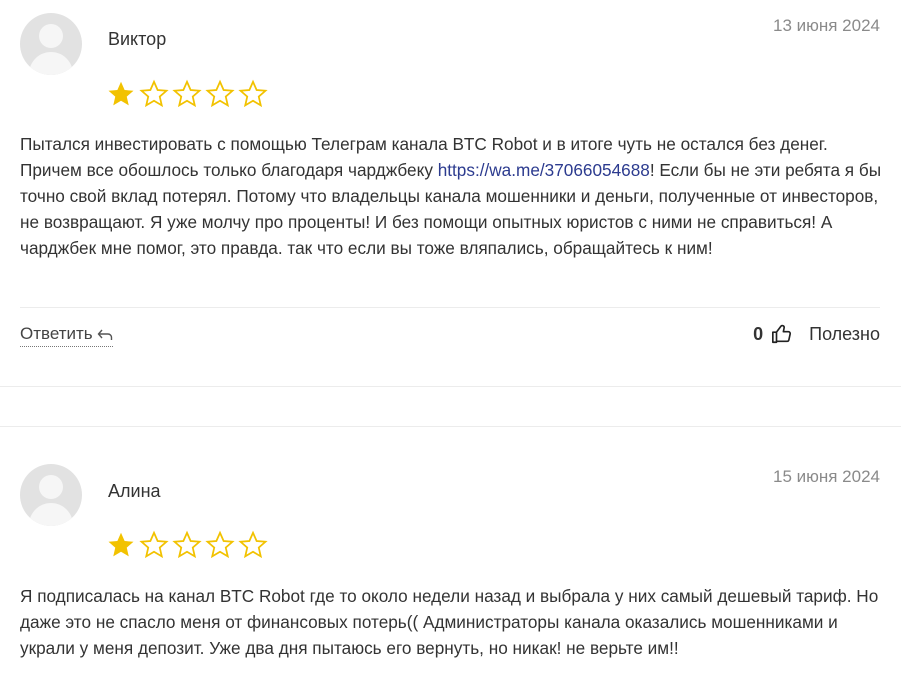  Describe the element at coordinates (134, 491) in the screenshot. I see `review-author: Алина` at that location.